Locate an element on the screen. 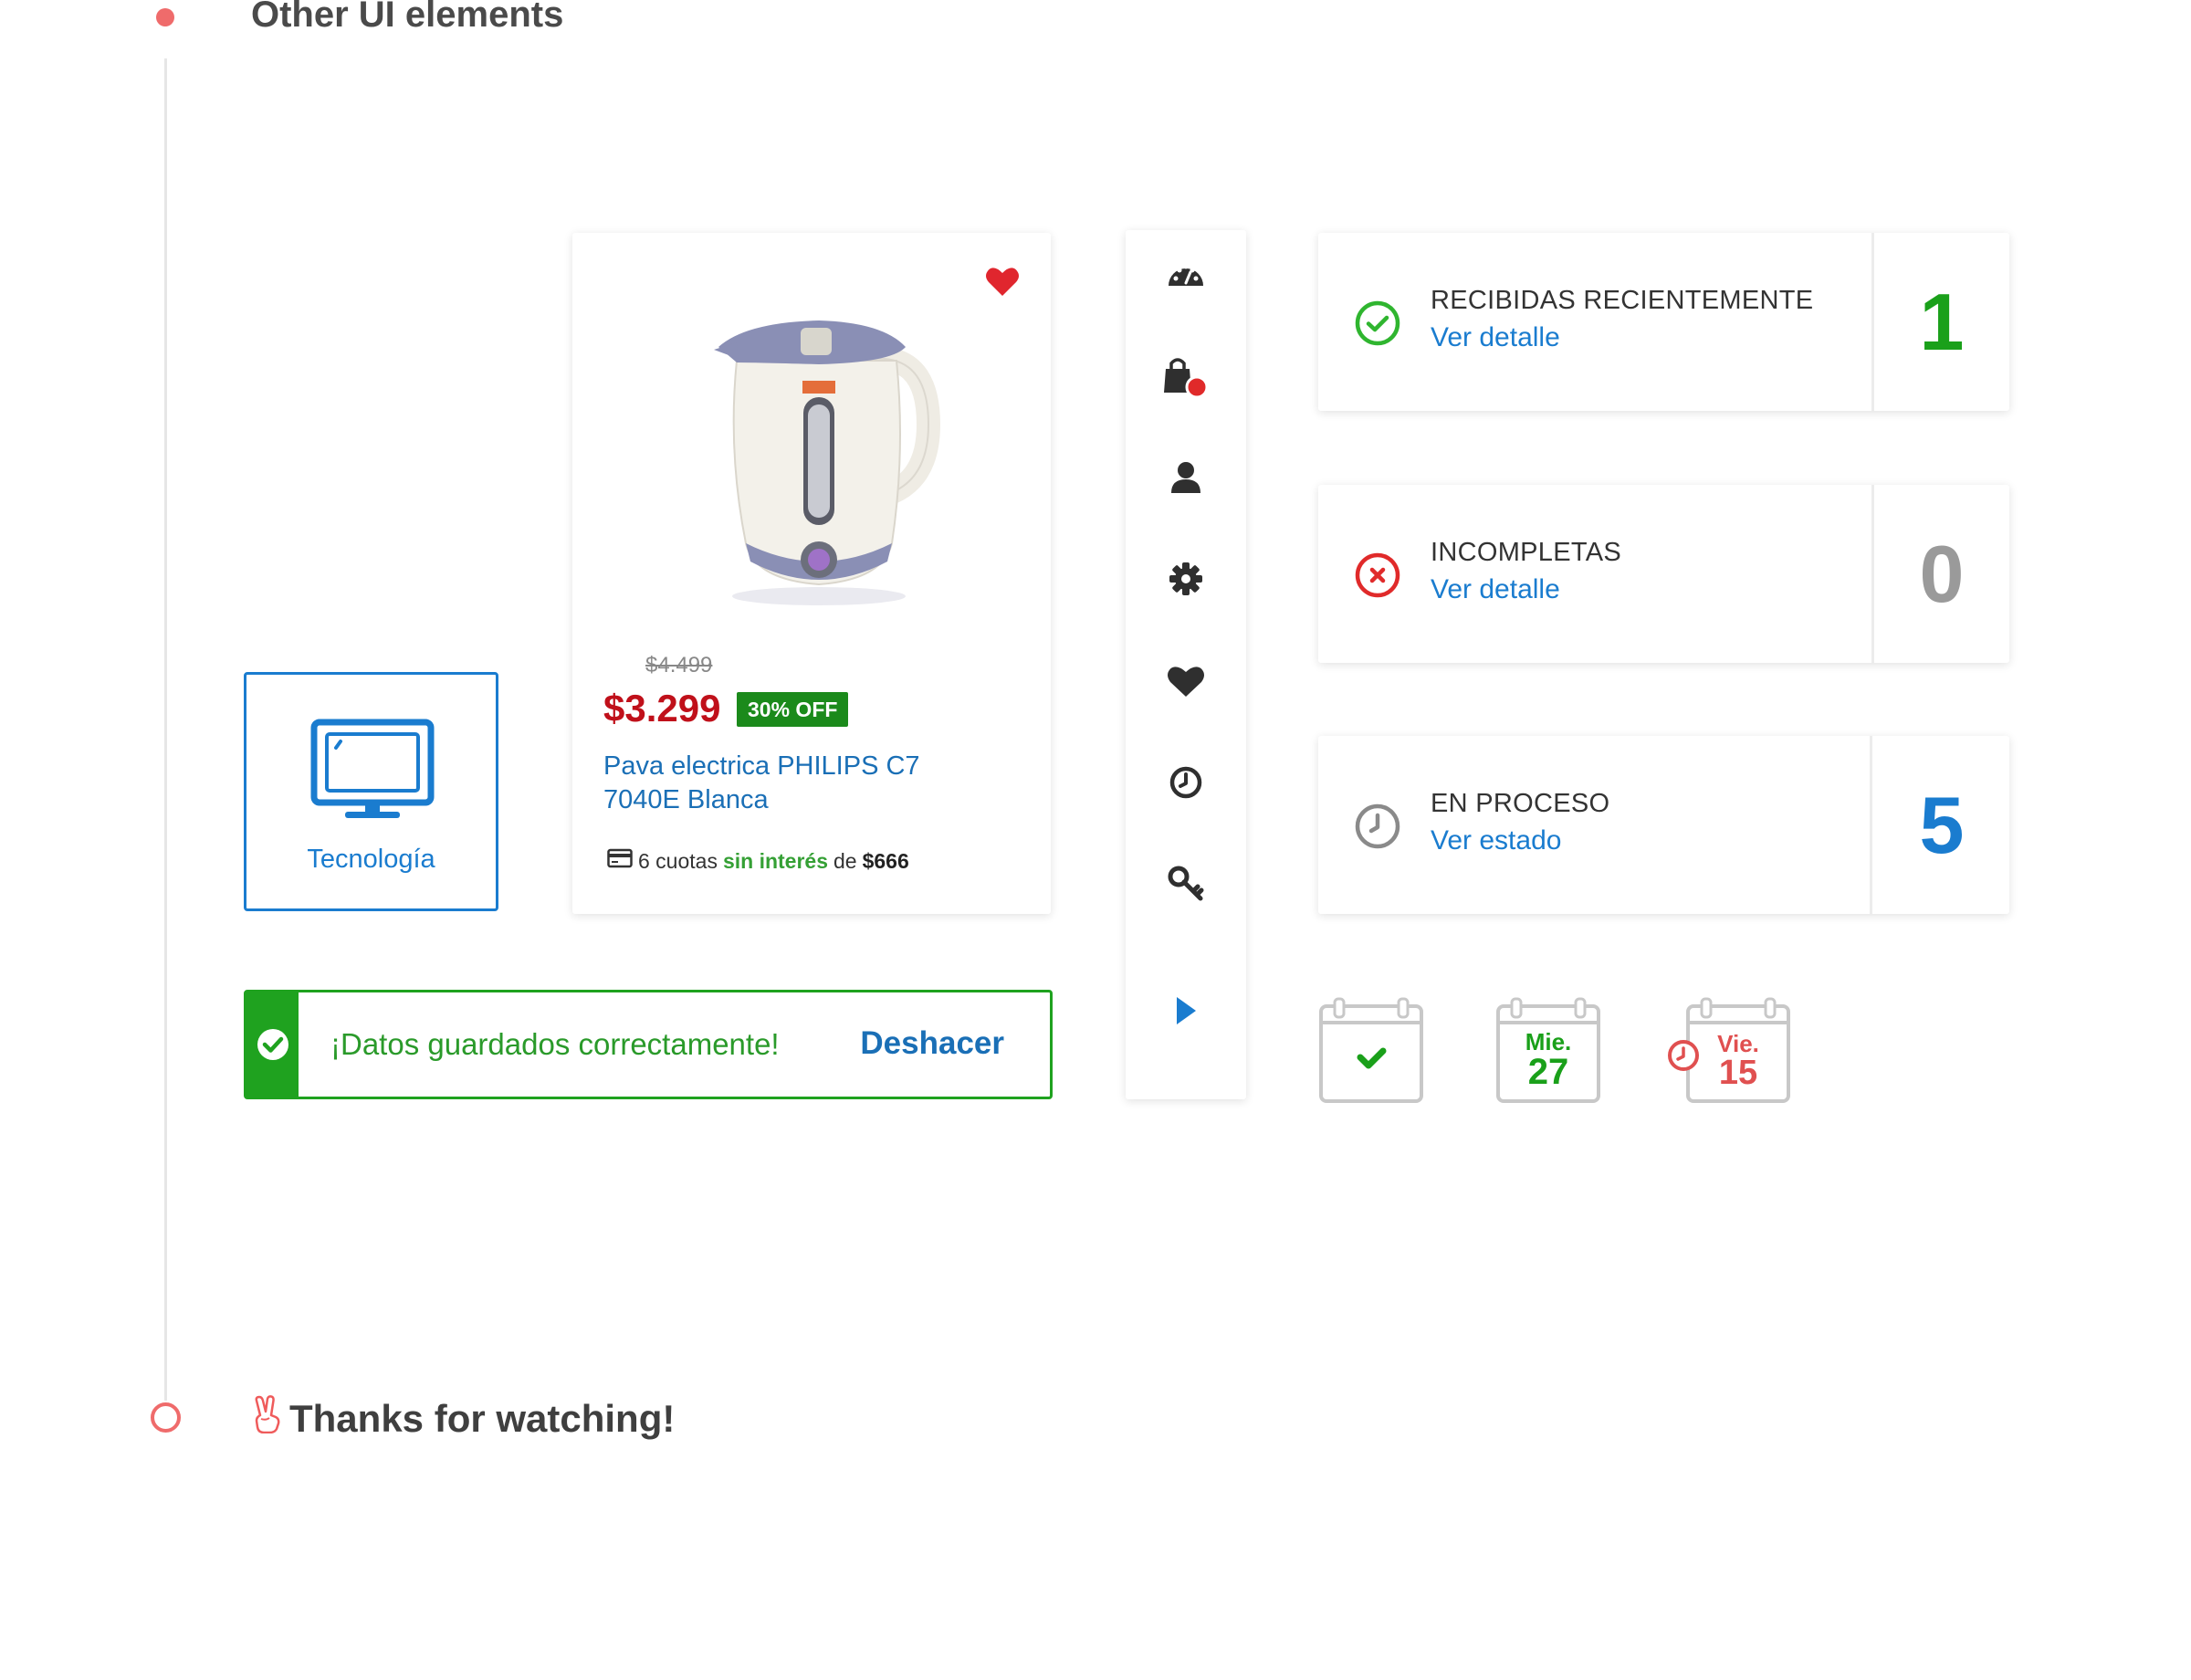 The width and height of the screenshot is (2191, 1680). heart-button is located at coordinates (1186, 681).